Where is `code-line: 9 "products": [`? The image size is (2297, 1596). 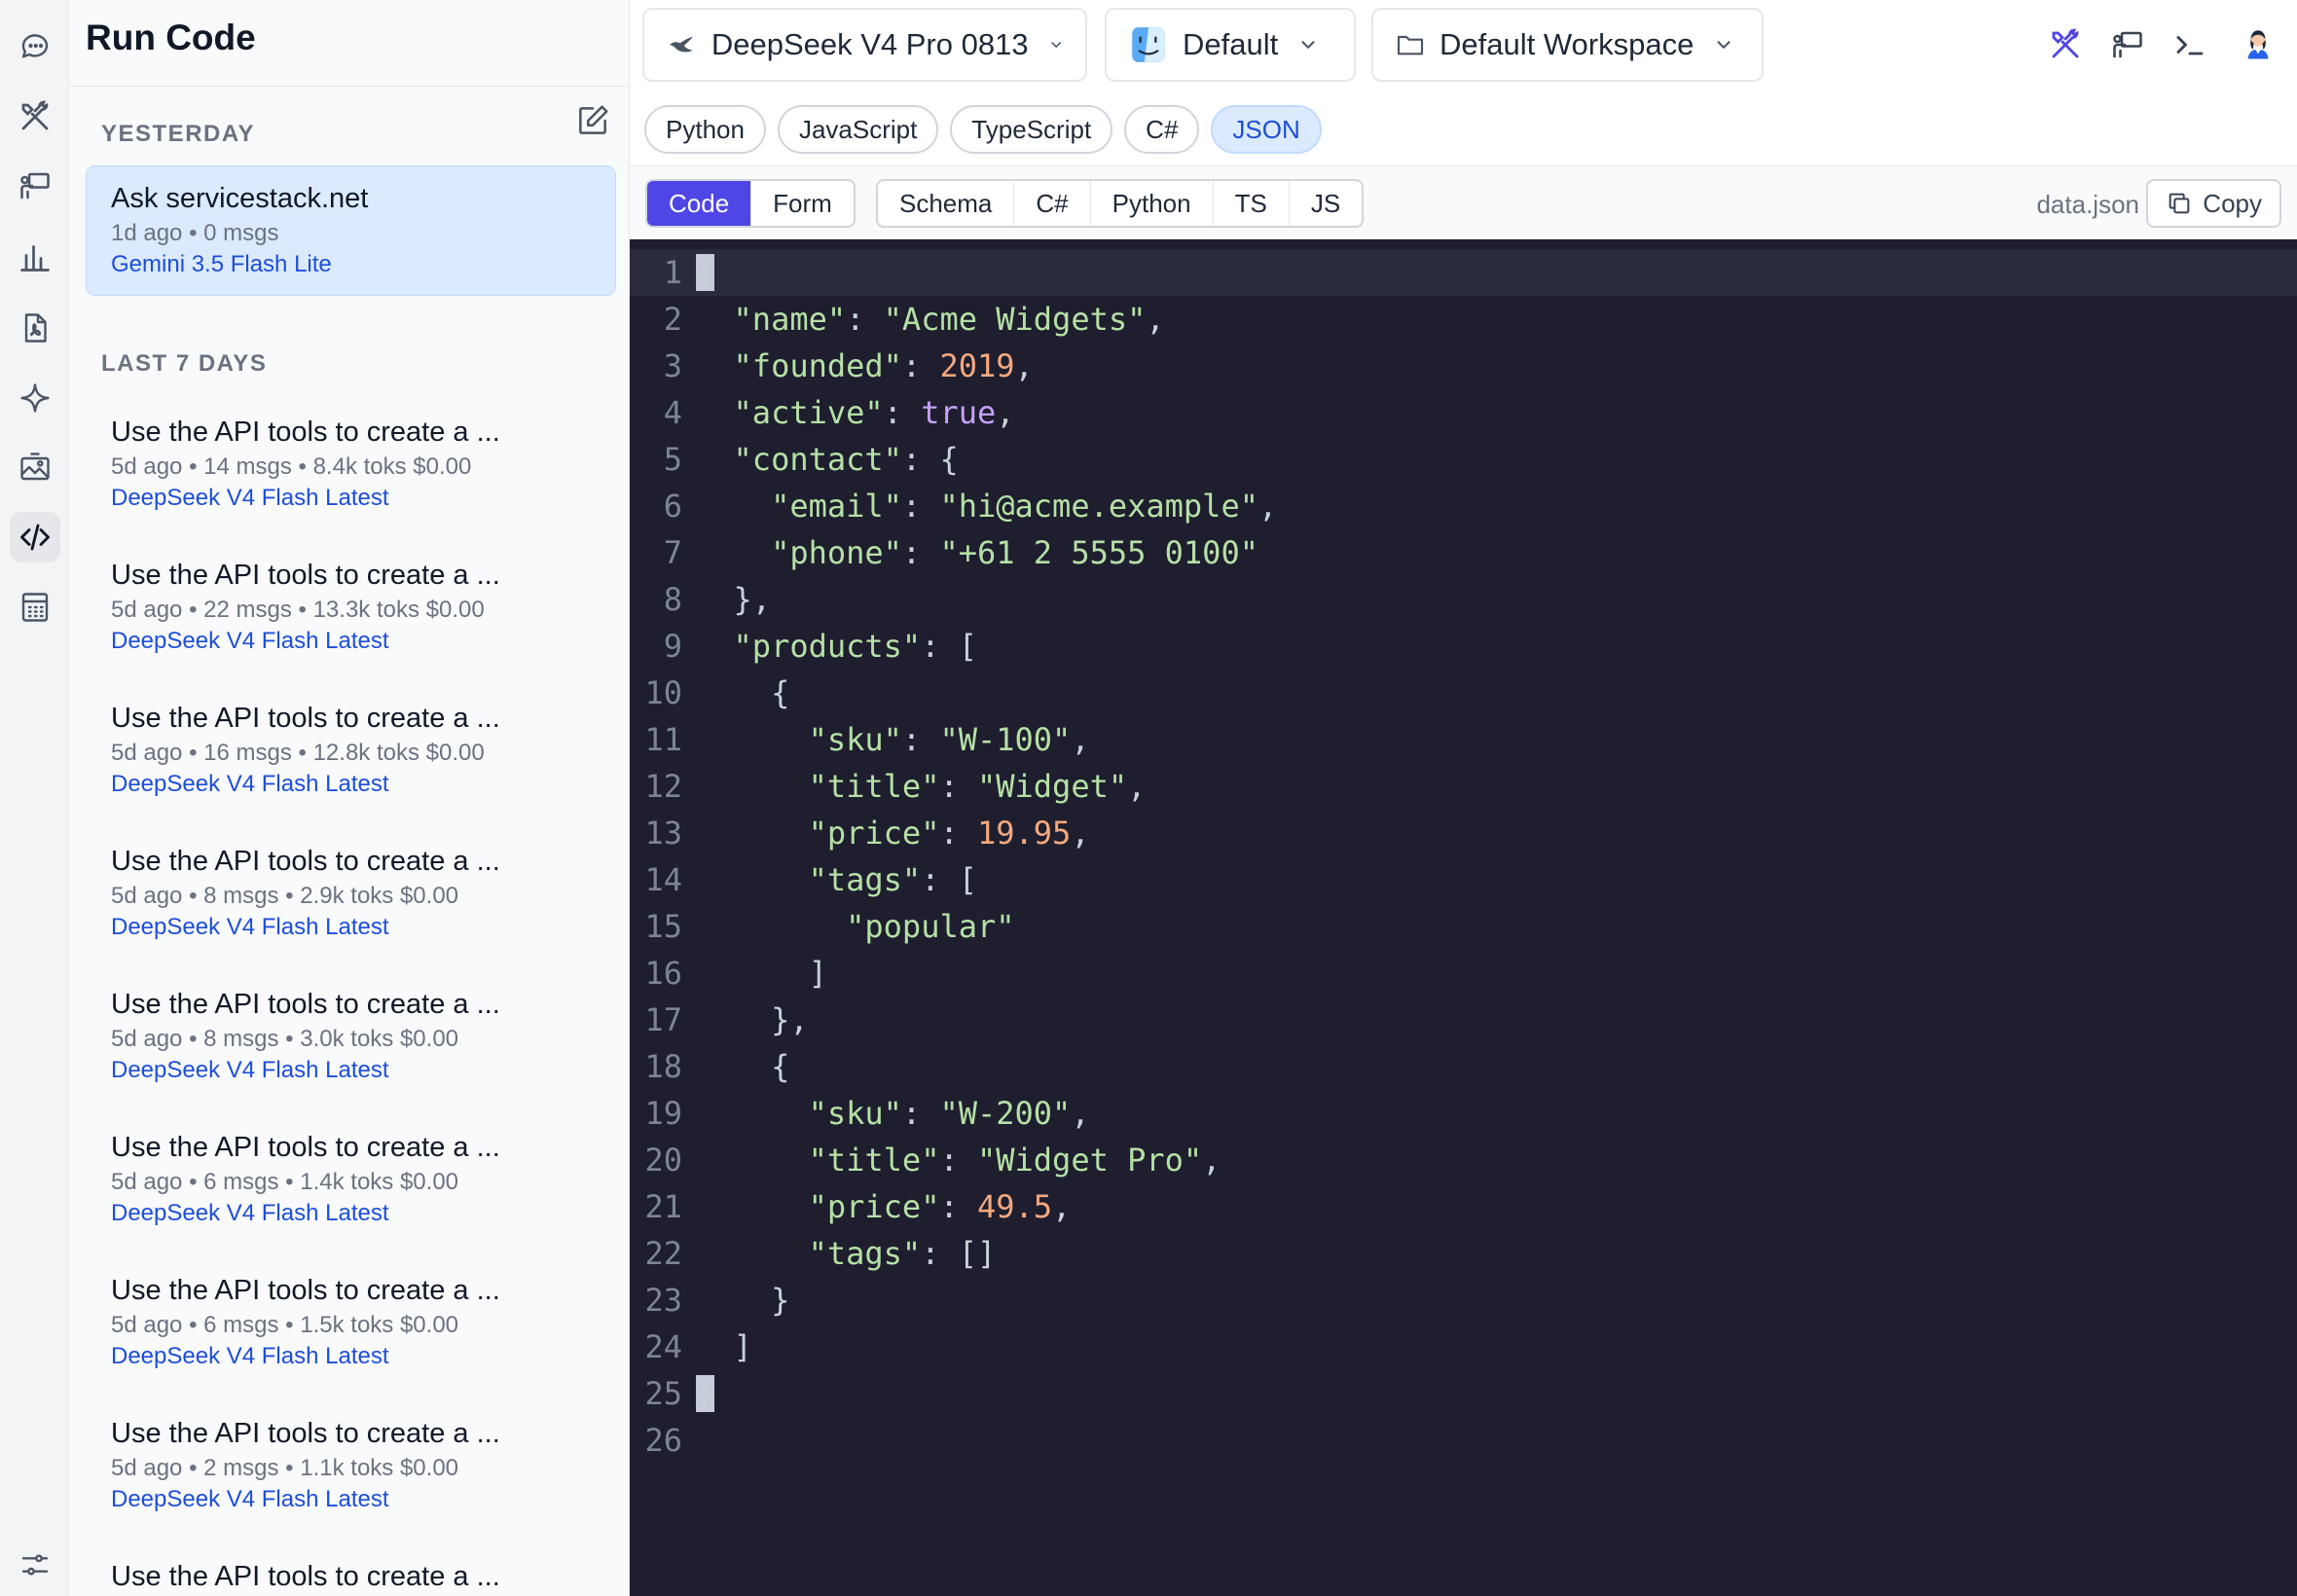 code-line: 9 "products": [ is located at coordinates (1463, 646).